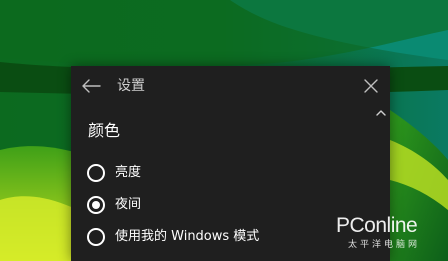 The width and height of the screenshot is (448, 261). Describe the element at coordinates (114, 173) in the screenshot. I see `radio-option-light: 亮度` at that location.